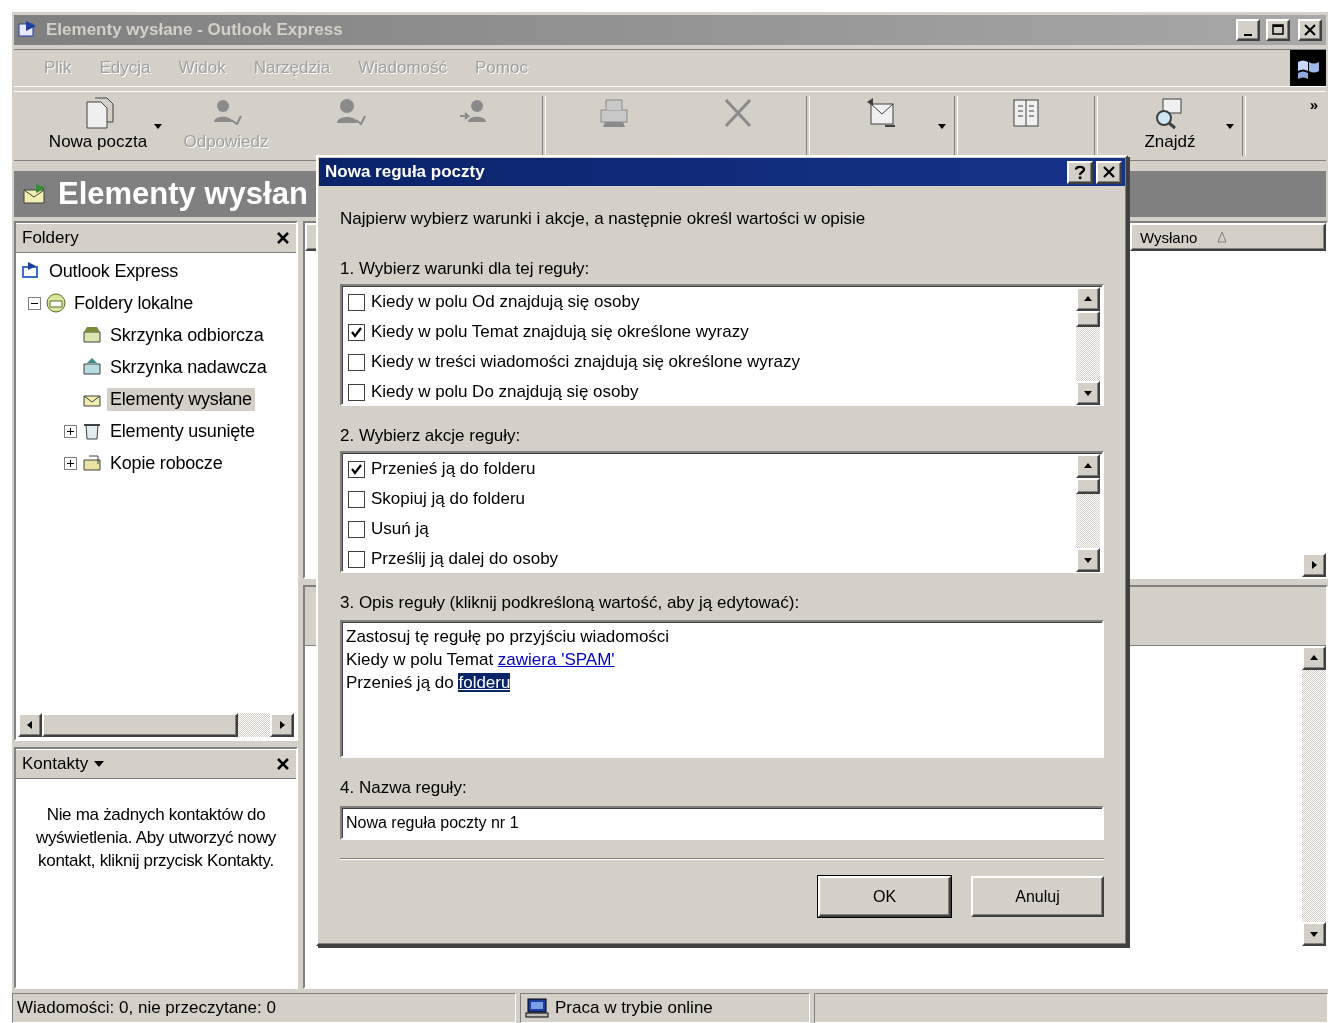  What do you see at coordinates (134, 303) in the screenshot?
I see `tree-item: Foldery lokalne` at bounding box center [134, 303].